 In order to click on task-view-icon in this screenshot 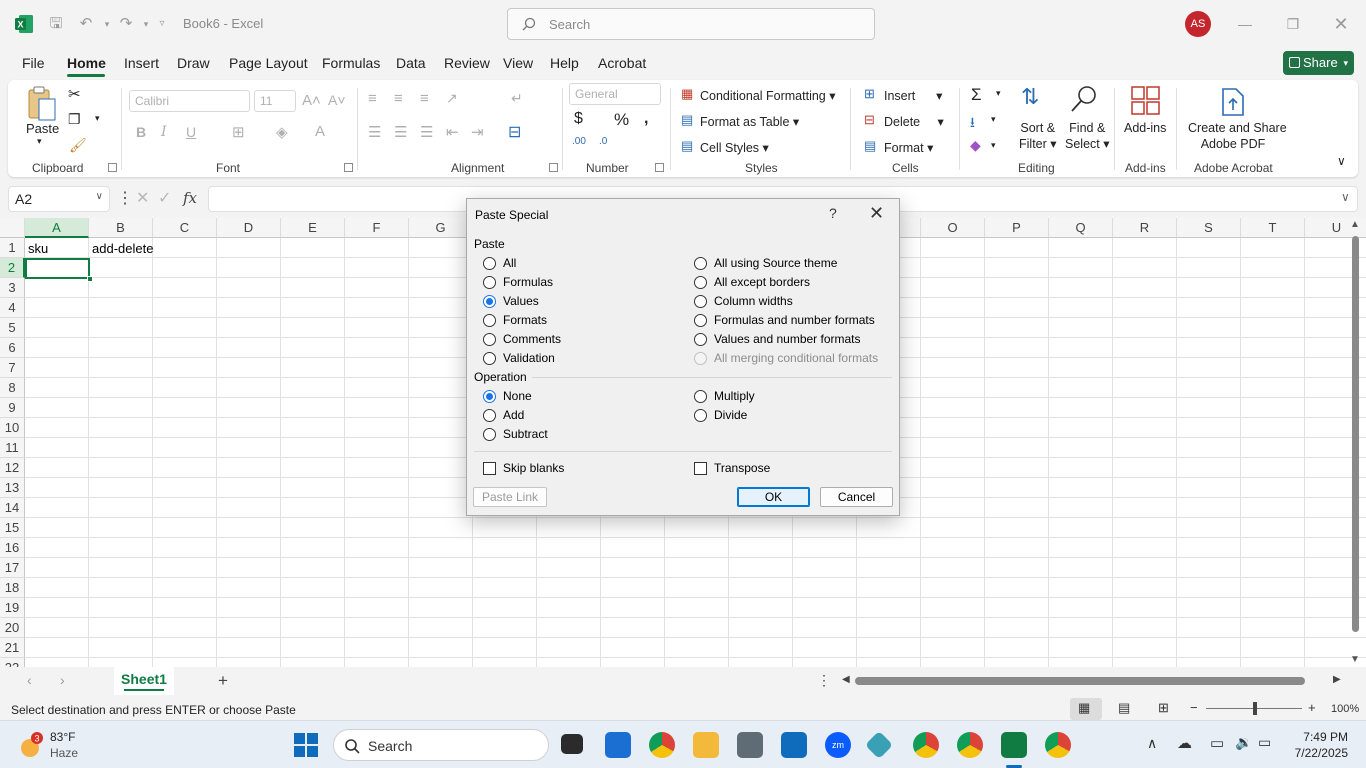, I will do `click(572, 744)`.